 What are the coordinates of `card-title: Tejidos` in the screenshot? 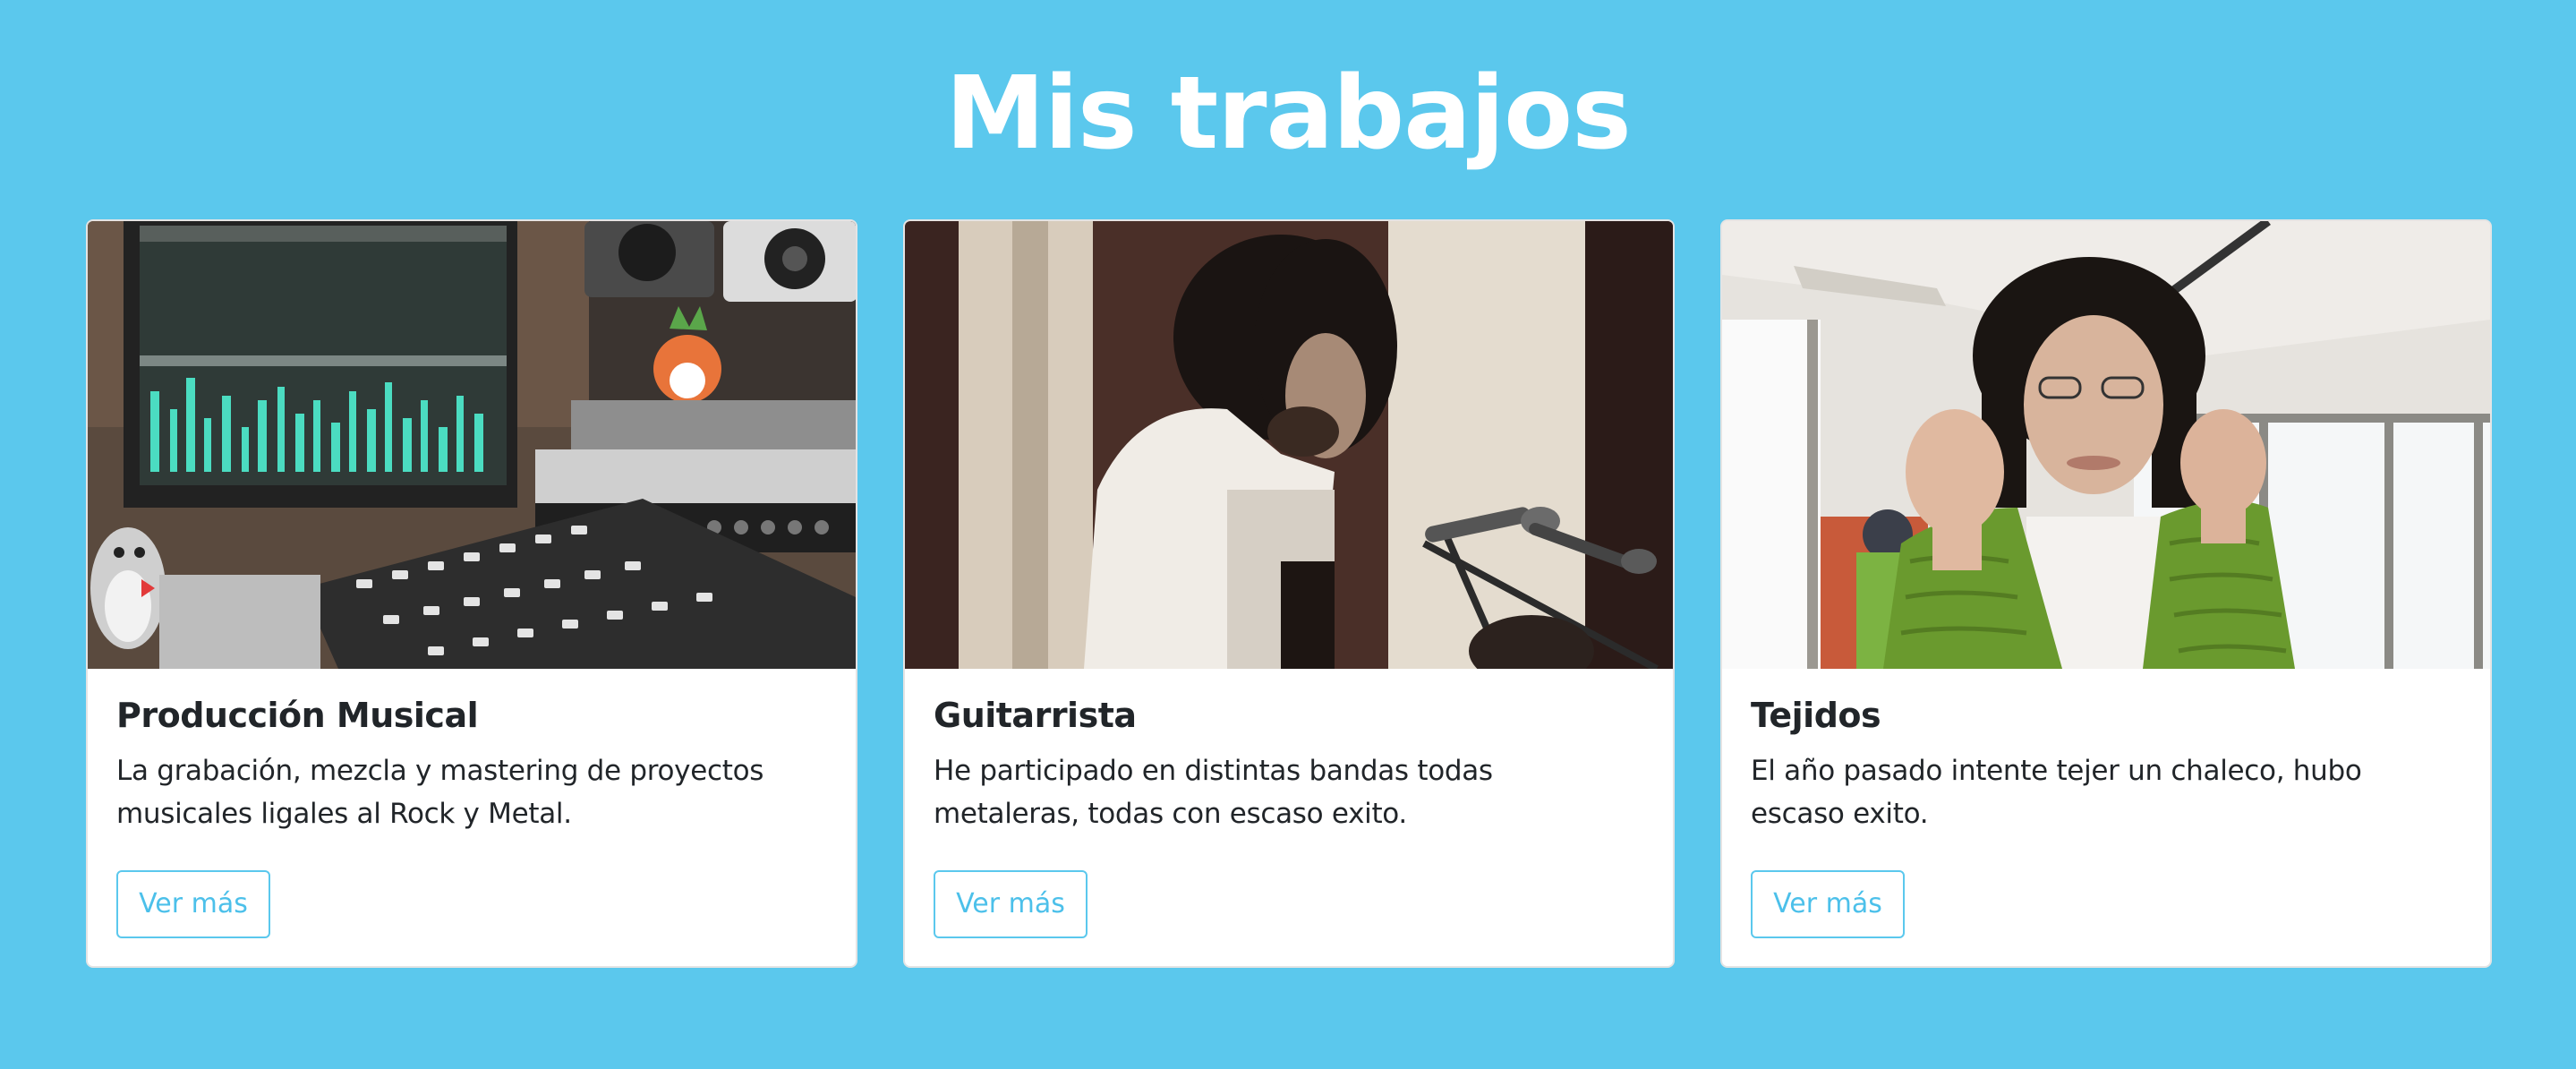 It's located at (1816, 716).